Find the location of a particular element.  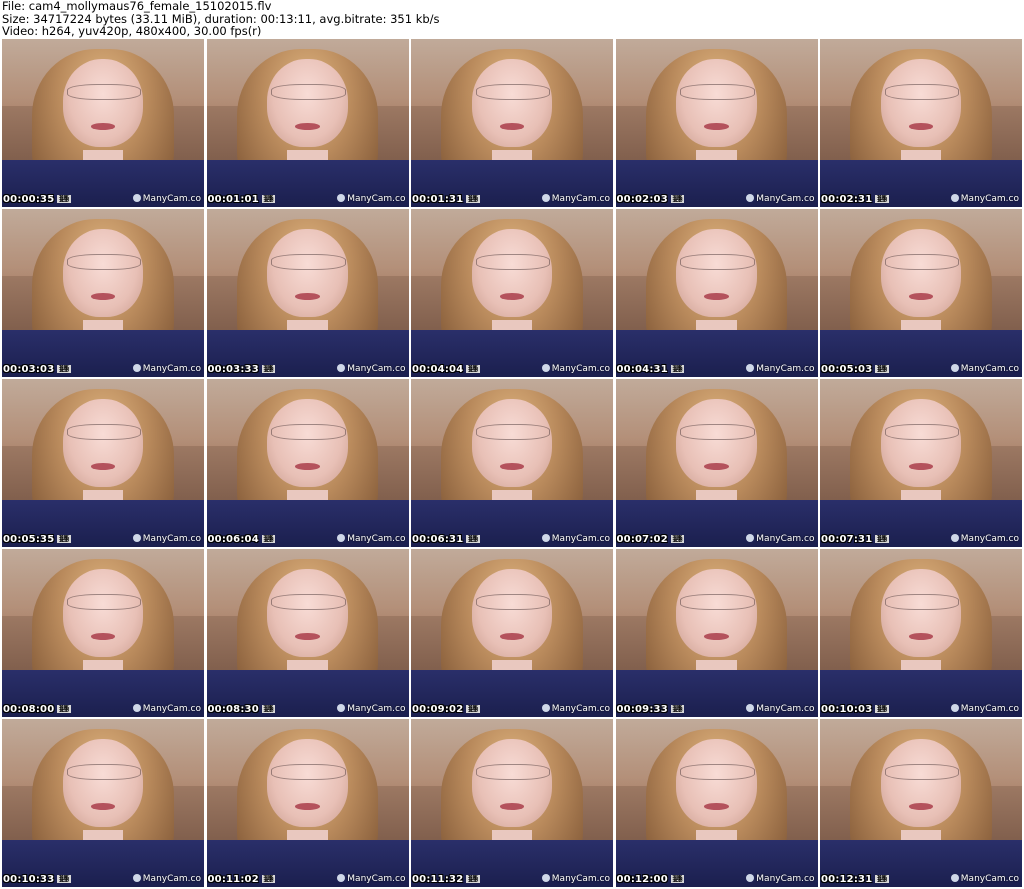

thumbnail-timestamp: 00:04:31 15 is located at coordinates (651, 369).